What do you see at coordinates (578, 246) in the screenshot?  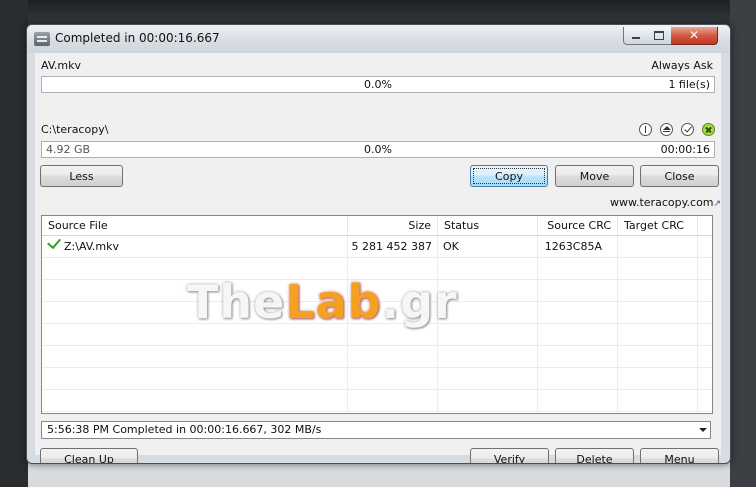 I see `cell-source-crc: 1263C85A` at bounding box center [578, 246].